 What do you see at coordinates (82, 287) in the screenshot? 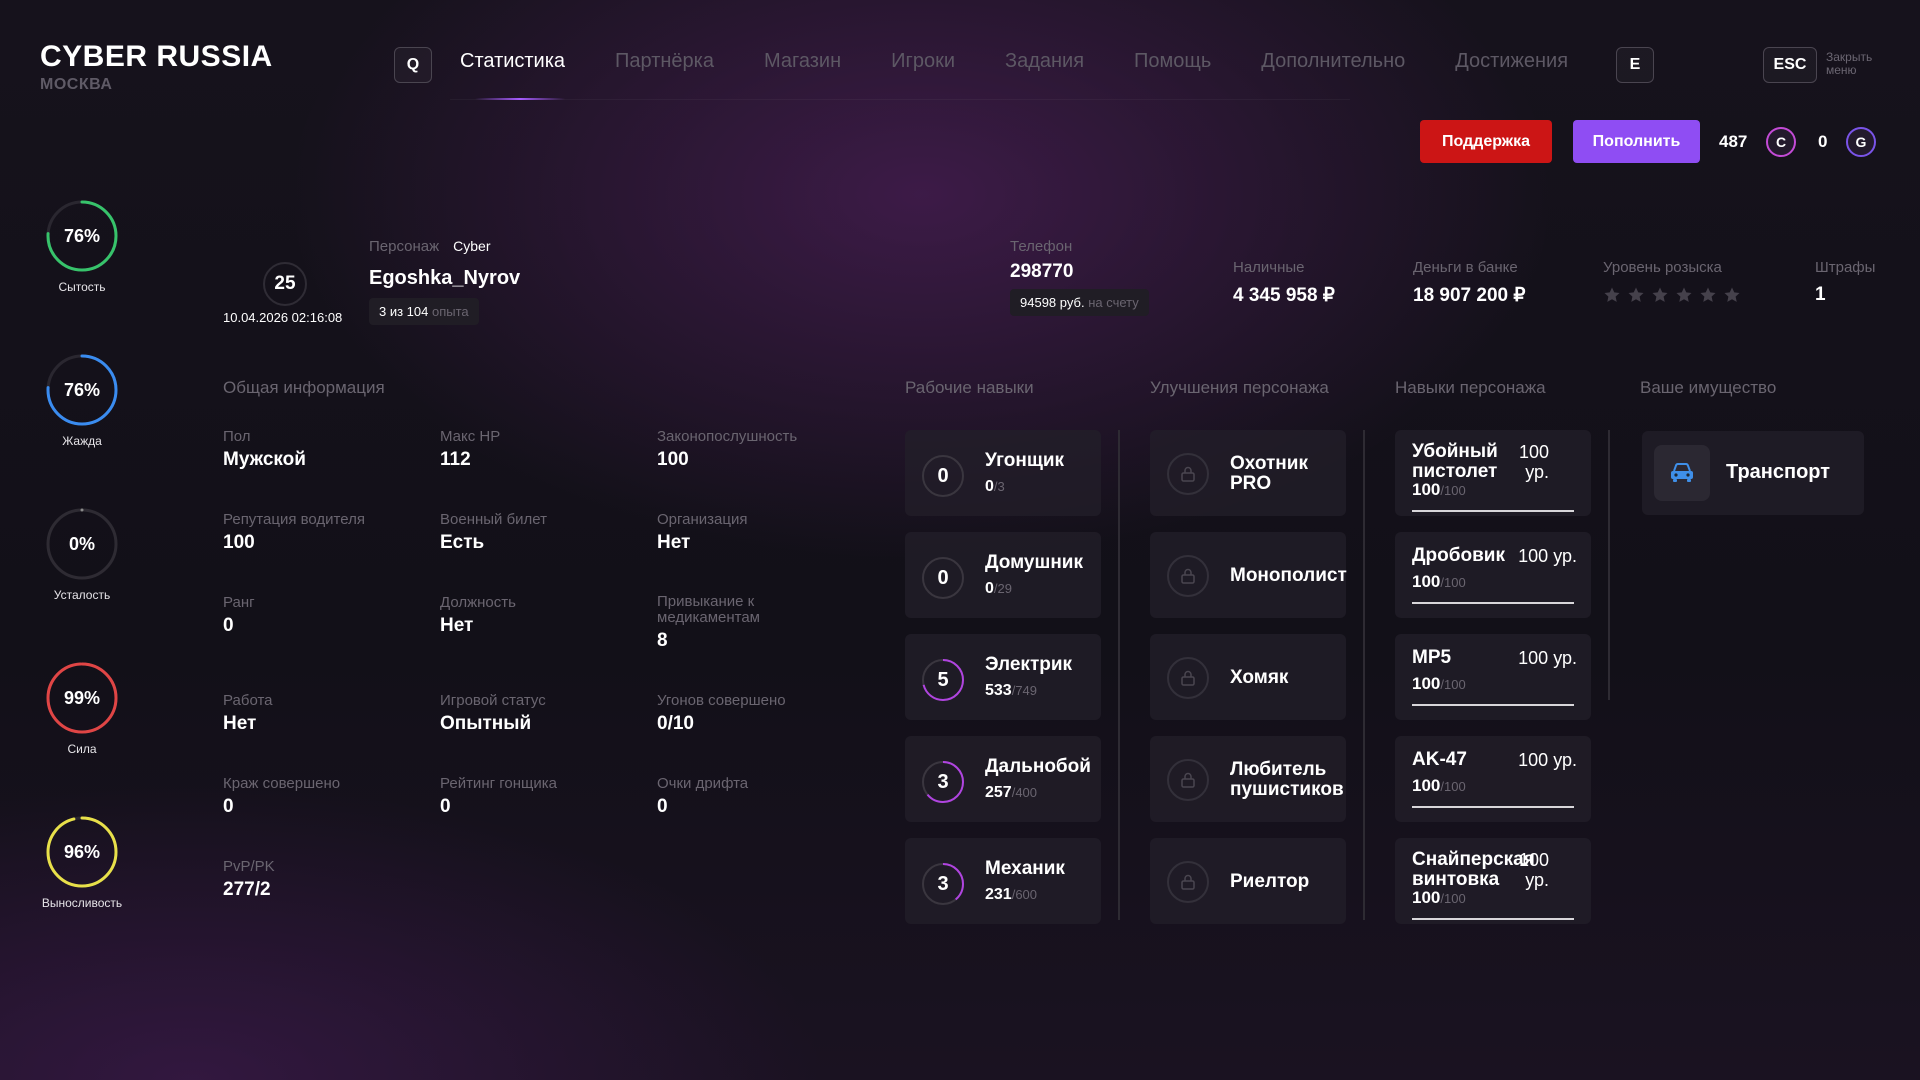
I see `stat-label: Сытость` at bounding box center [82, 287].